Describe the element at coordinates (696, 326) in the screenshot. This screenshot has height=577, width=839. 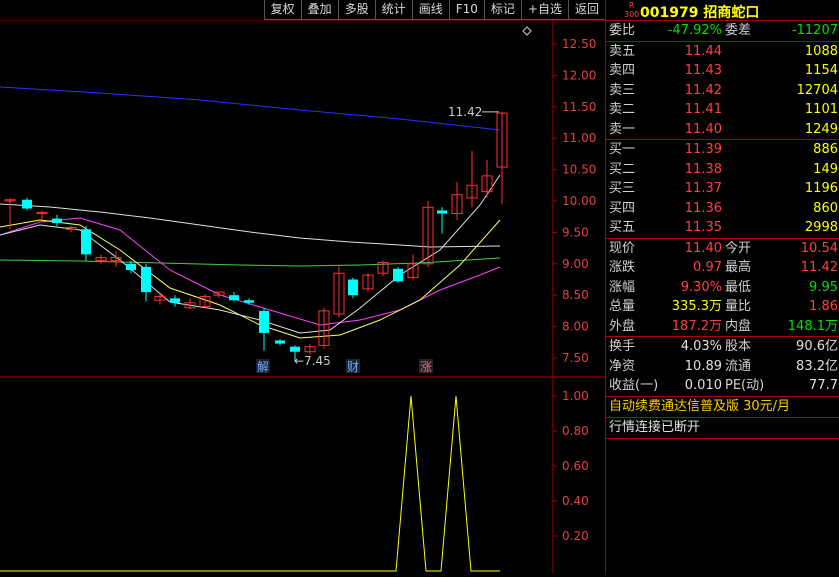
I see `stats1-value: 187.2万` at that location.